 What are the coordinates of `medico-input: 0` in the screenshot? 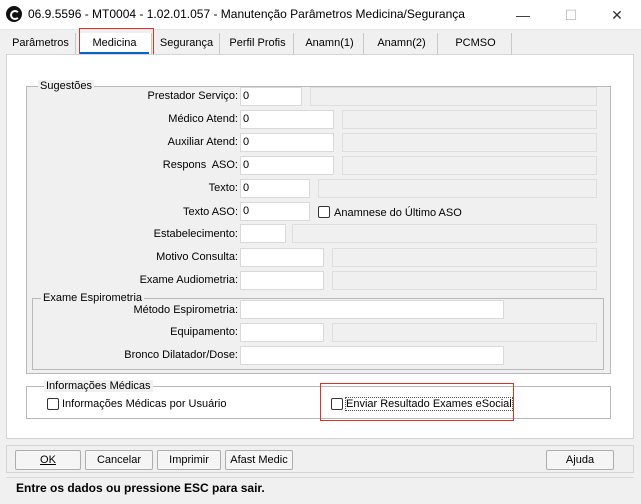 It's located at (287, 119).